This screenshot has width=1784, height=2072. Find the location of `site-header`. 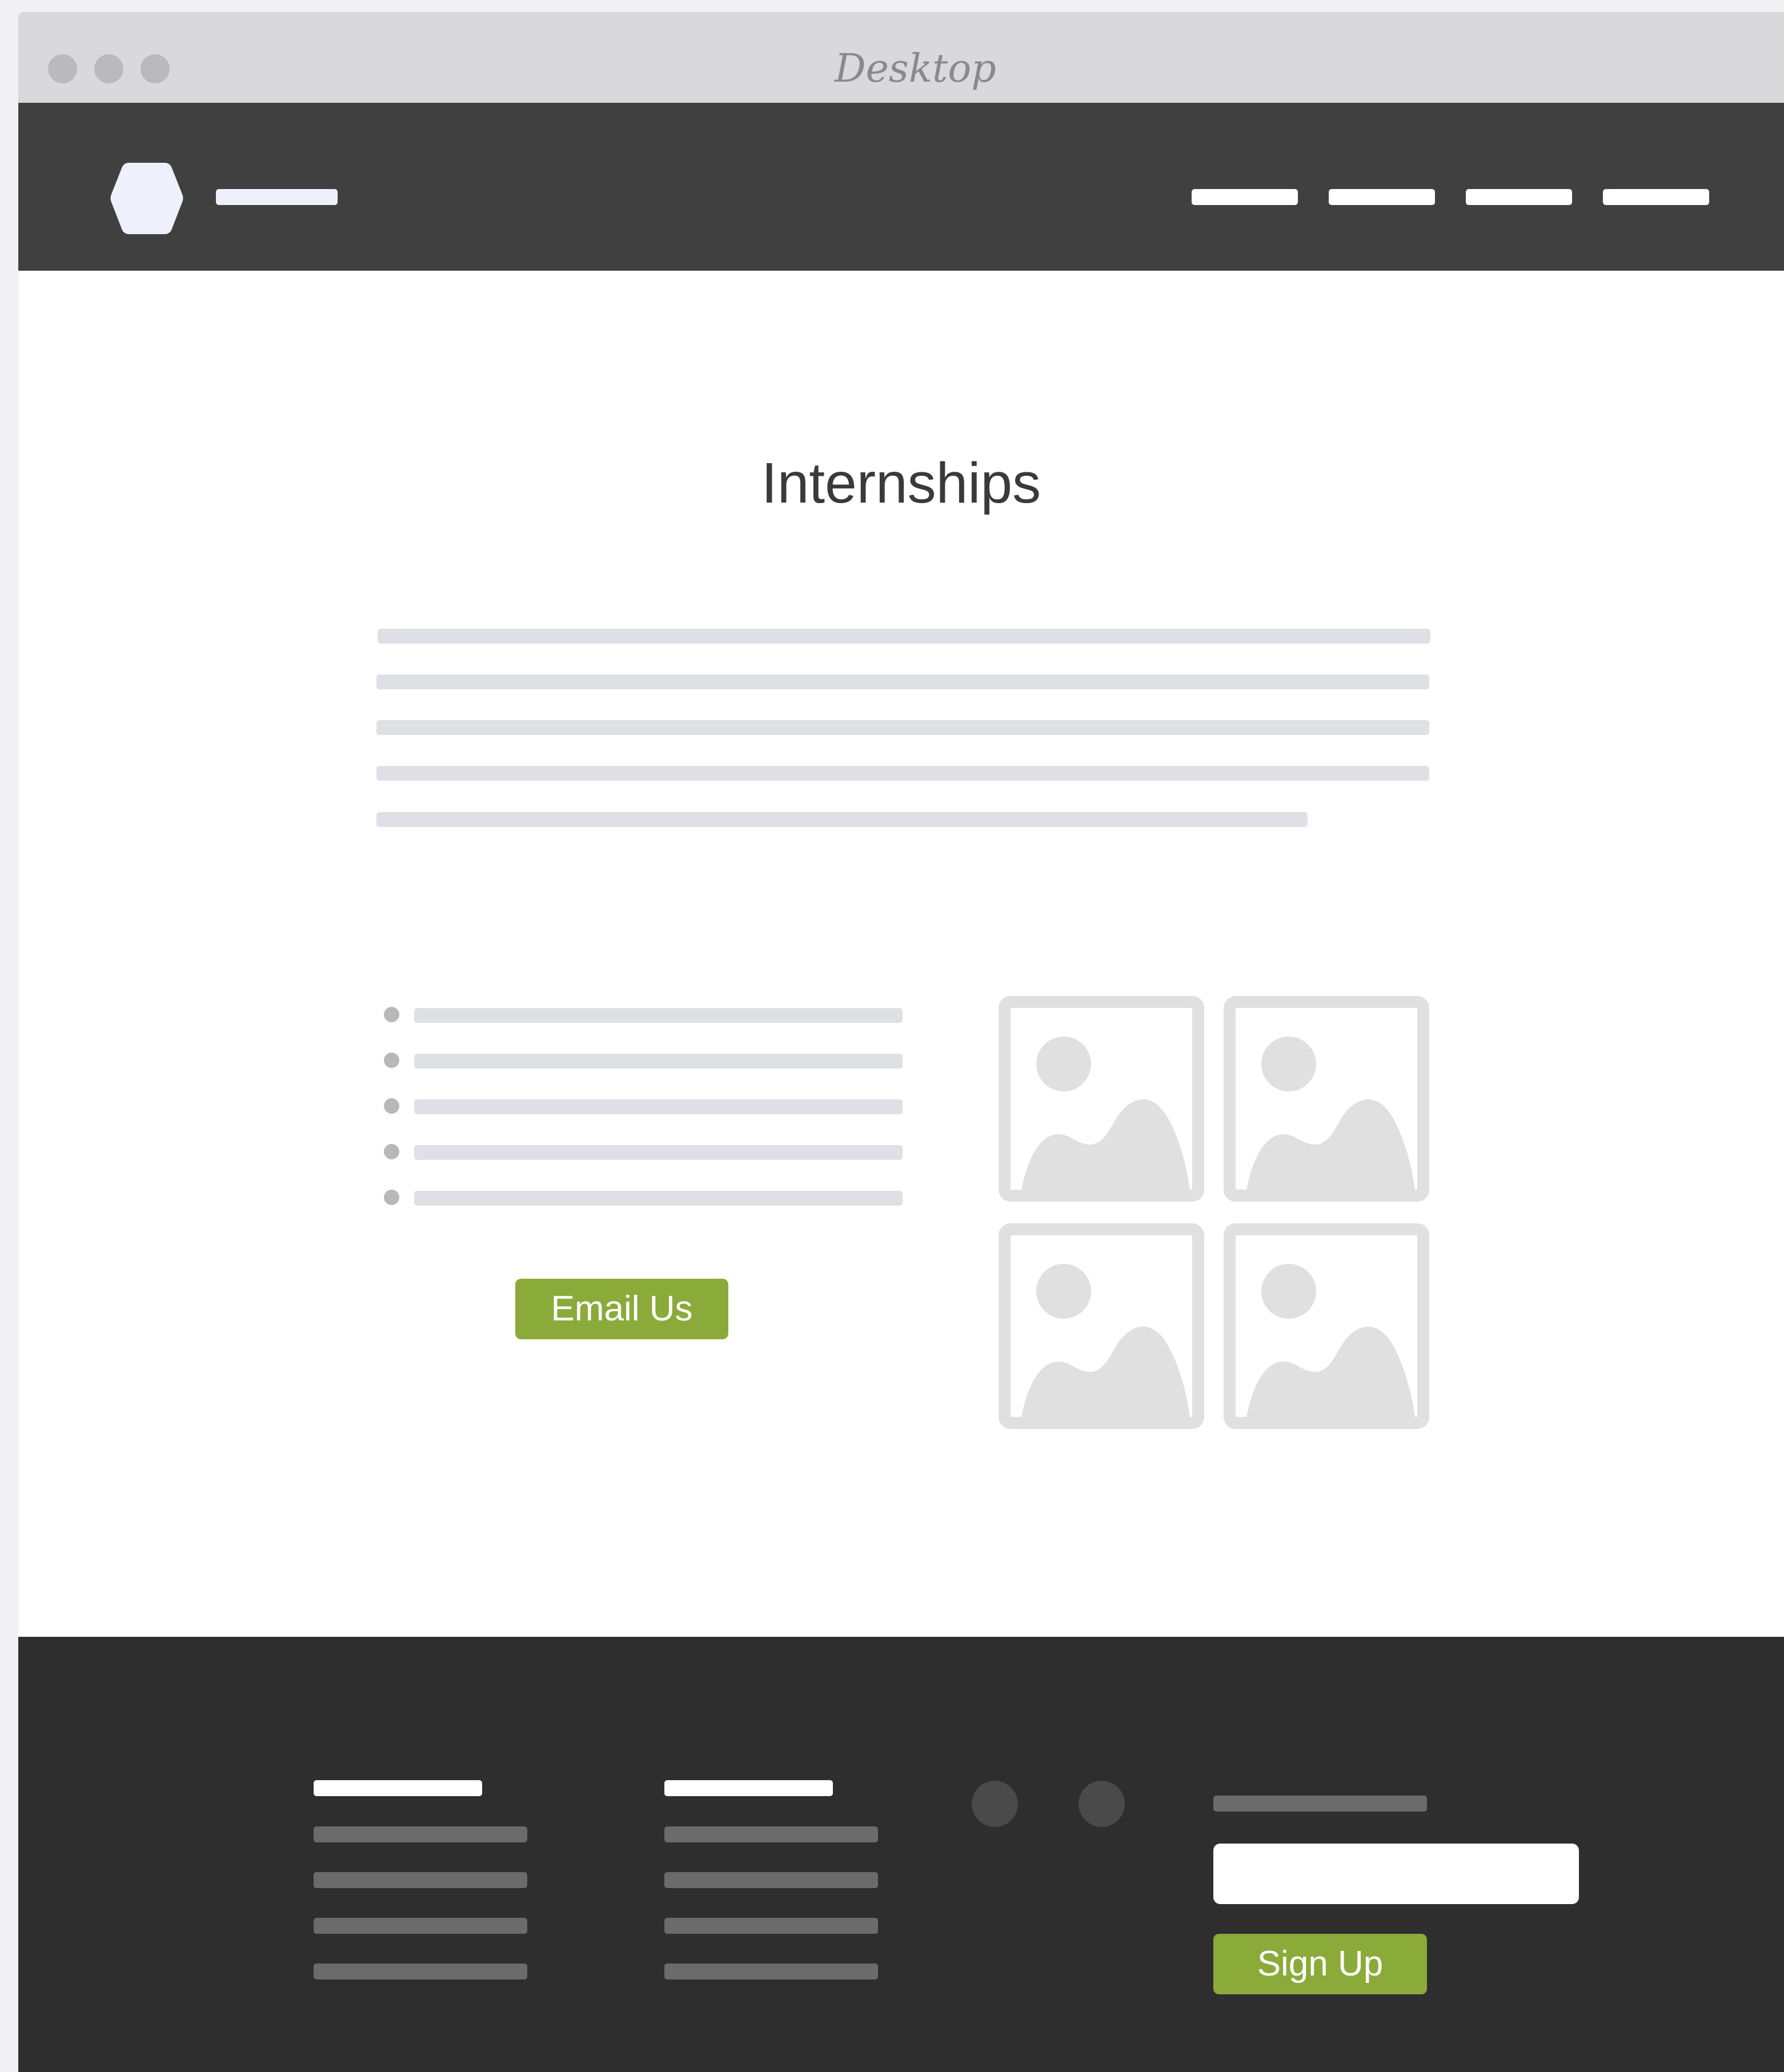

site-header is located at coordinates (901, 187).